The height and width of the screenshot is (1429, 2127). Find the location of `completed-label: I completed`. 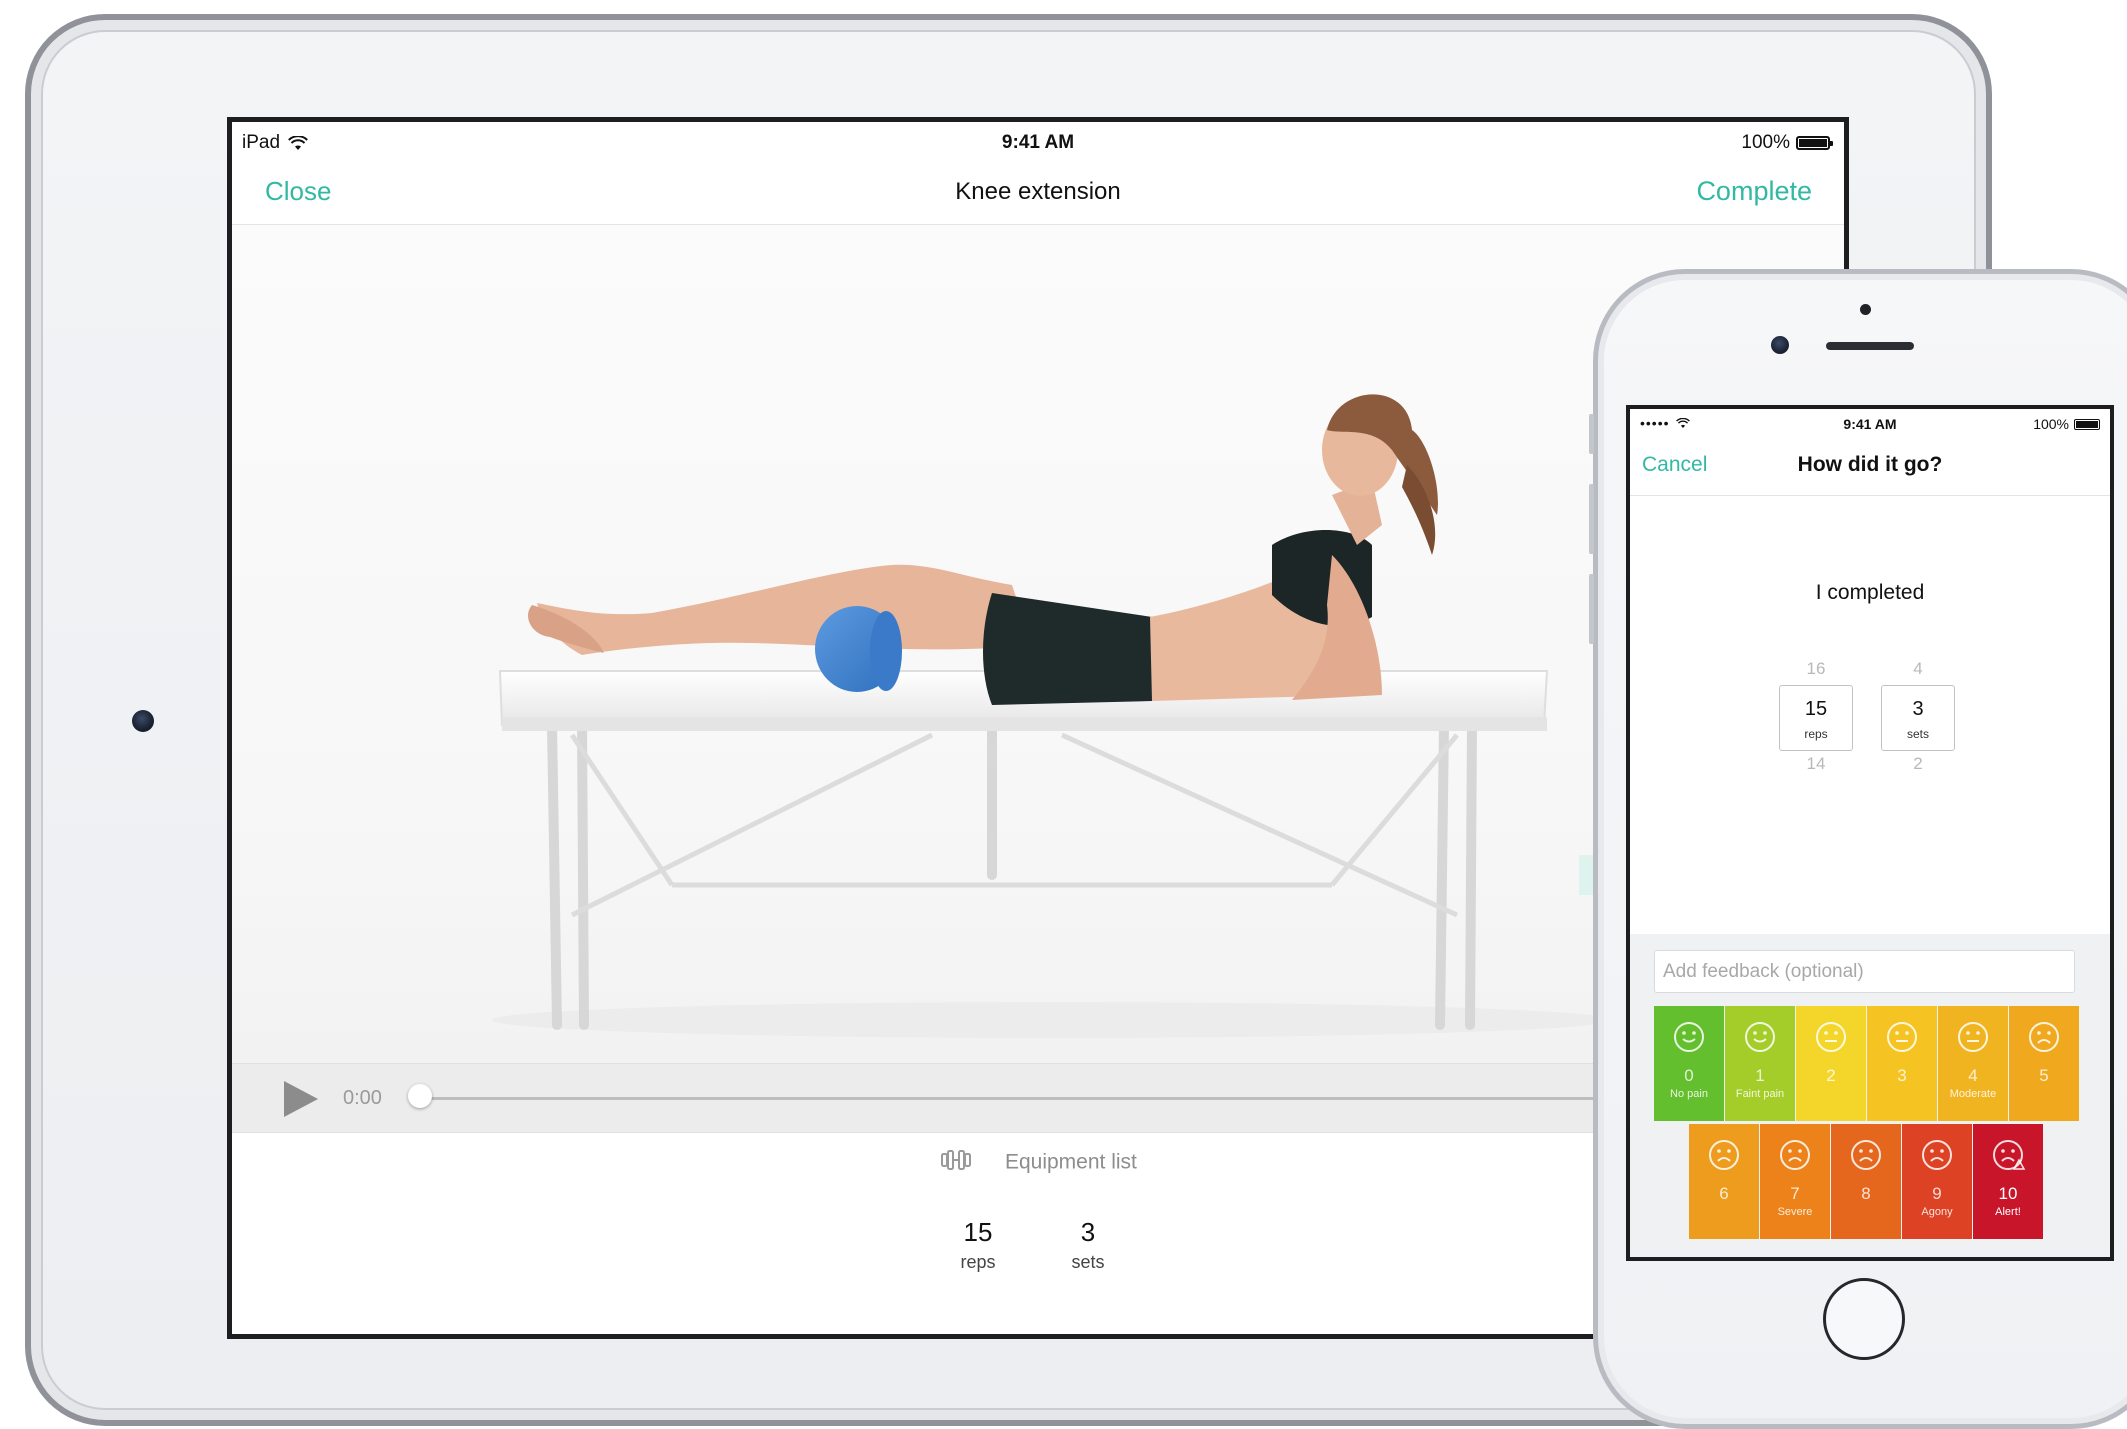

completed-label: I completed is located at coordinates (1870, 592).